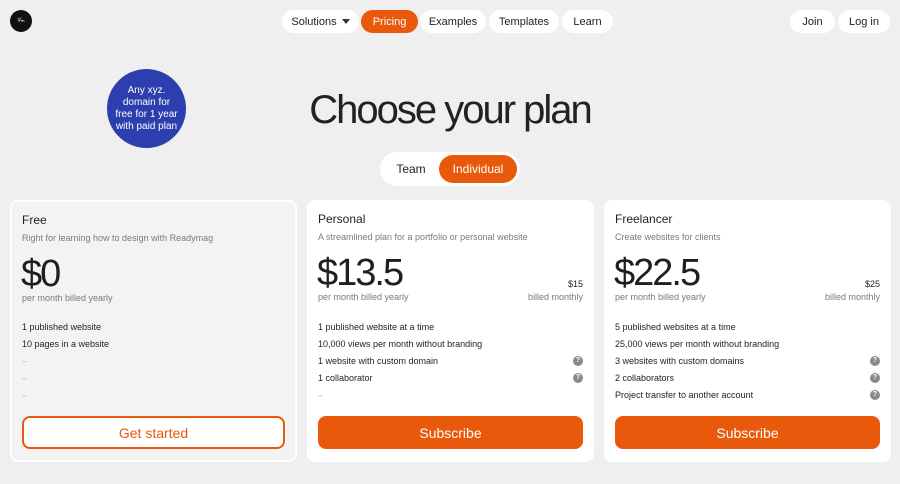 This screenshot has height=484, width=900. What do you see at coordinates (555, 291) in the screenshot?
I see `monthly-price: $15 billed monthly` at bounding box center [555, 291].